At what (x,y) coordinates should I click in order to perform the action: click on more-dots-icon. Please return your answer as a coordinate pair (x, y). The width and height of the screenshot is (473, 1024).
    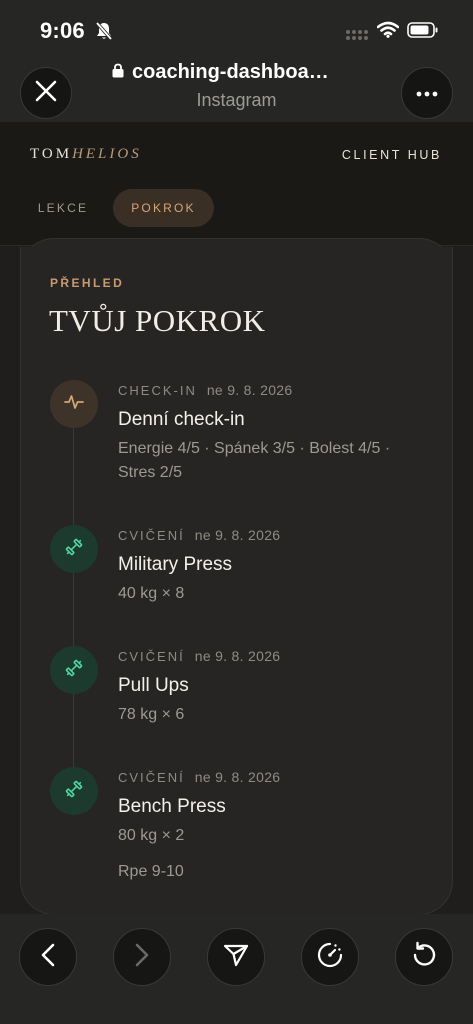
    Looking at the image, I should click on (427, 93).